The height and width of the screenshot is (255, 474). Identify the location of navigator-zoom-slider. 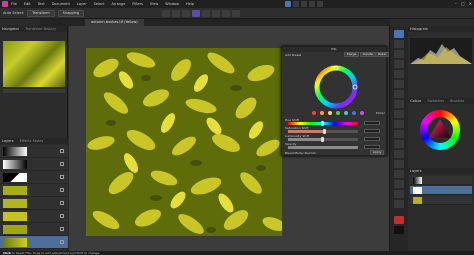
(34, 91).